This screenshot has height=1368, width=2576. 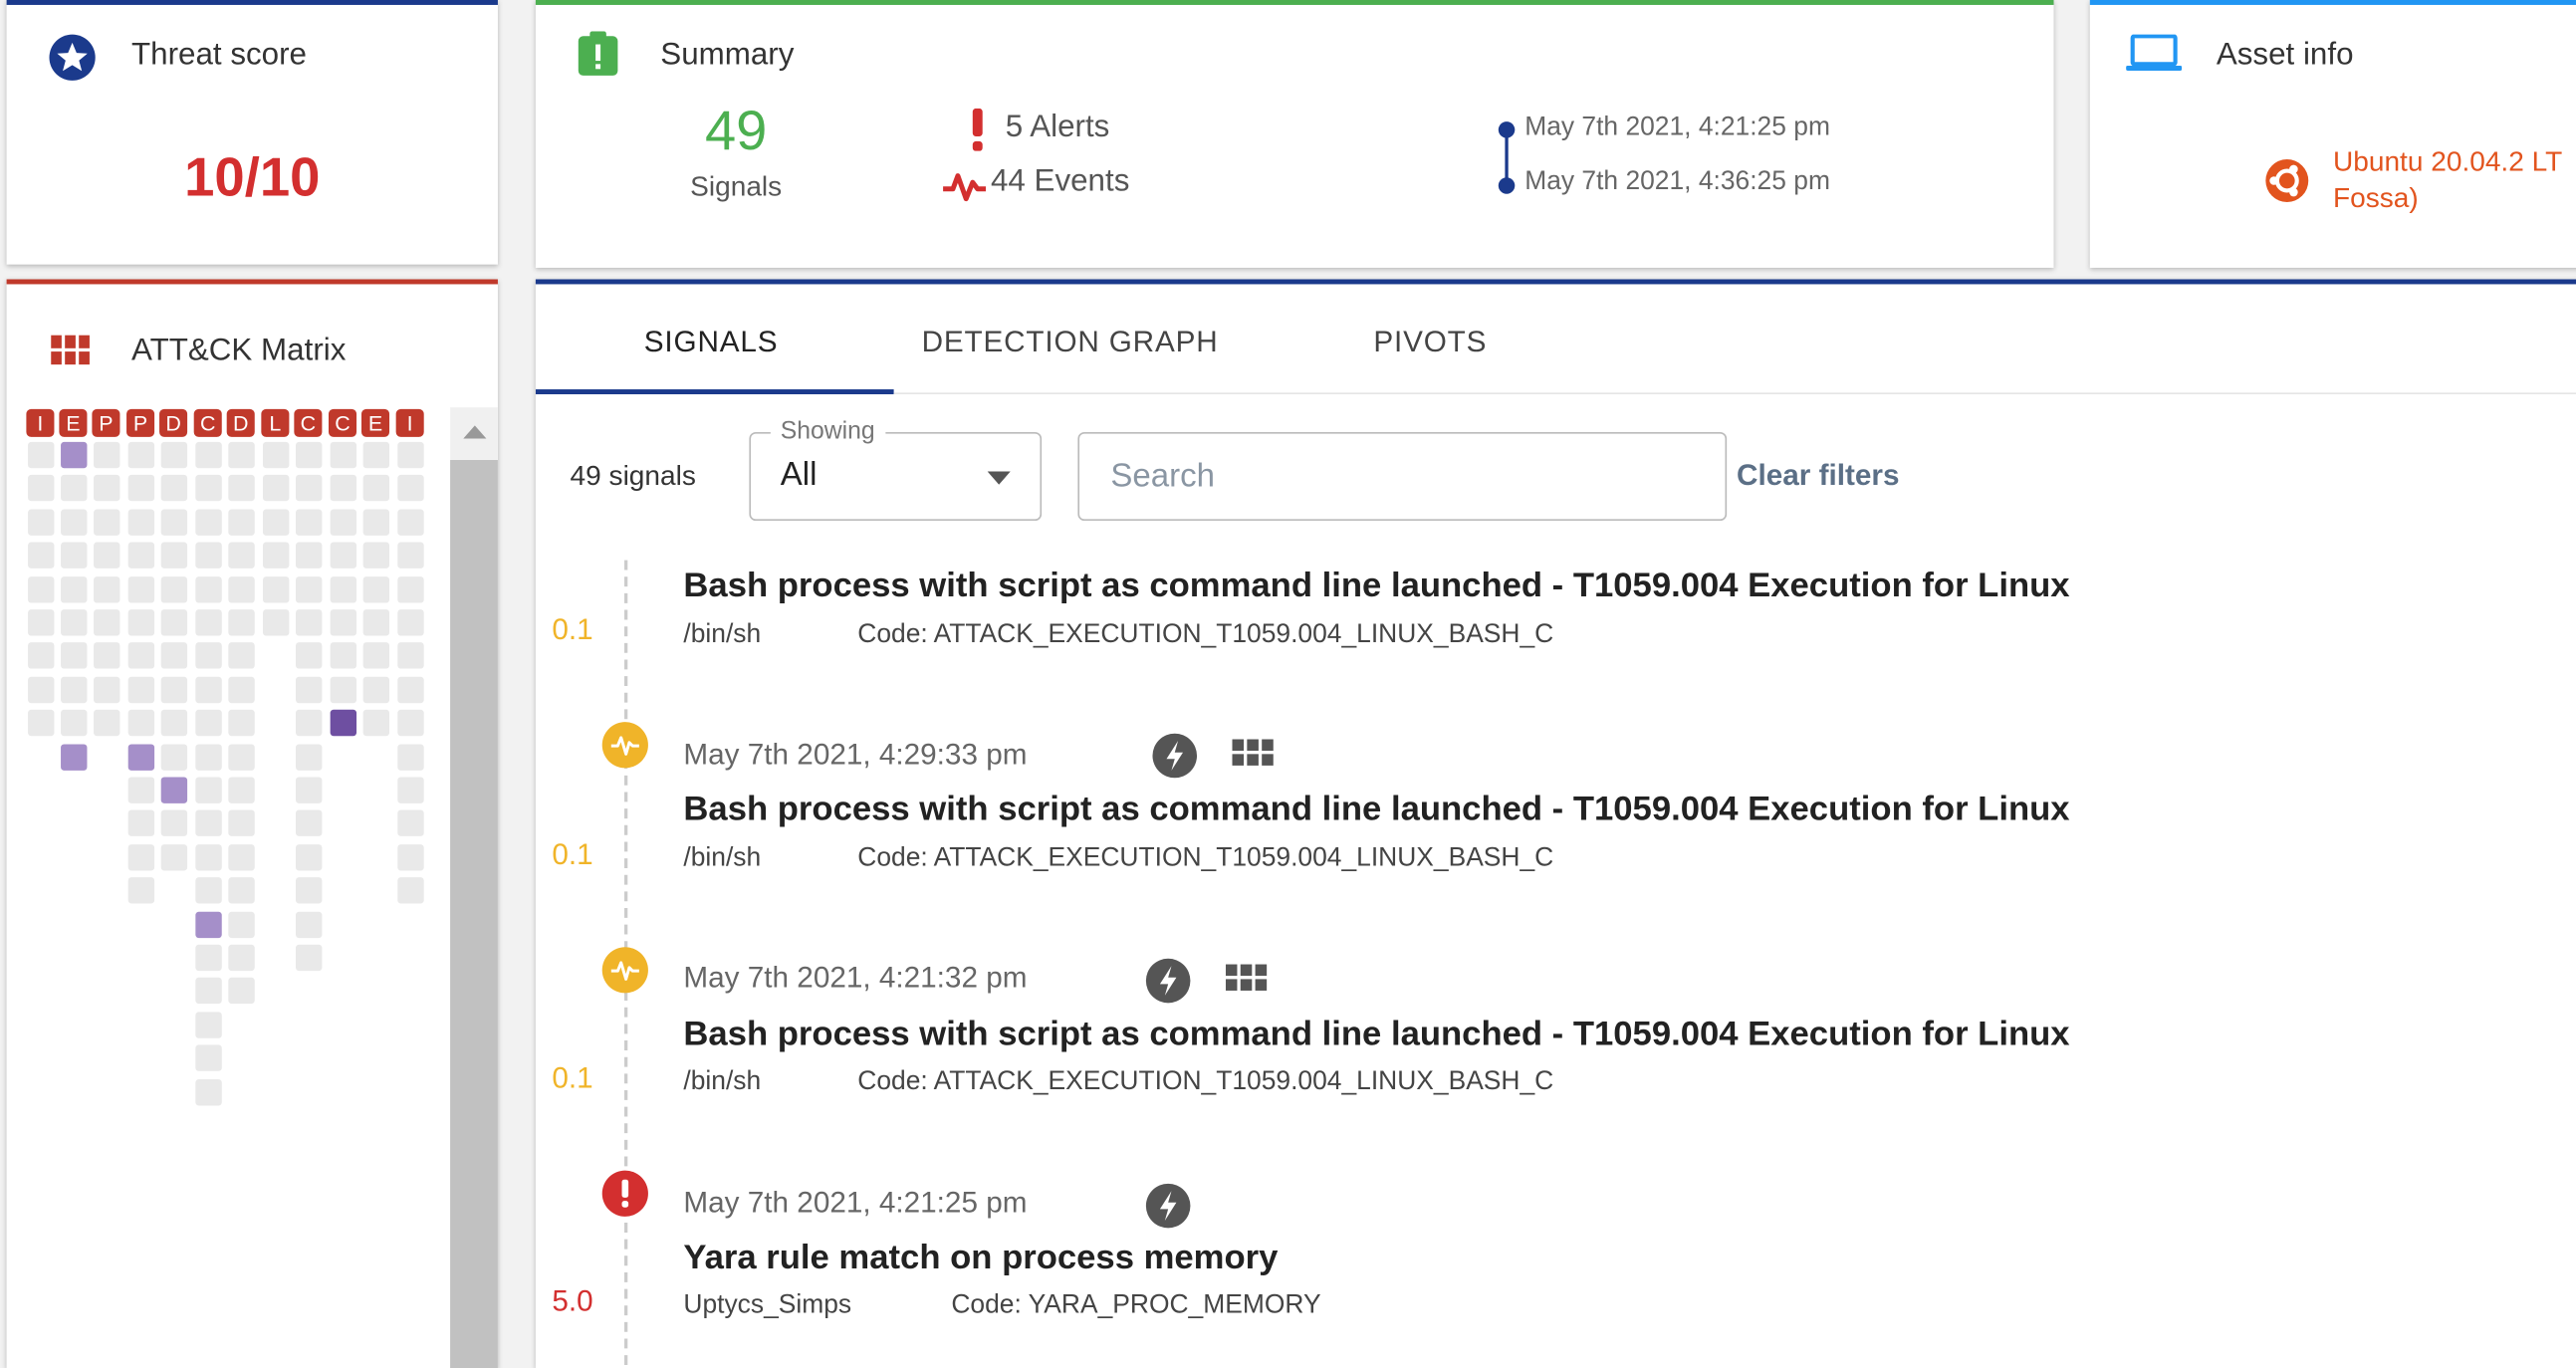 I want to click on matrix-scrollbar, so click(x=474, y=887).